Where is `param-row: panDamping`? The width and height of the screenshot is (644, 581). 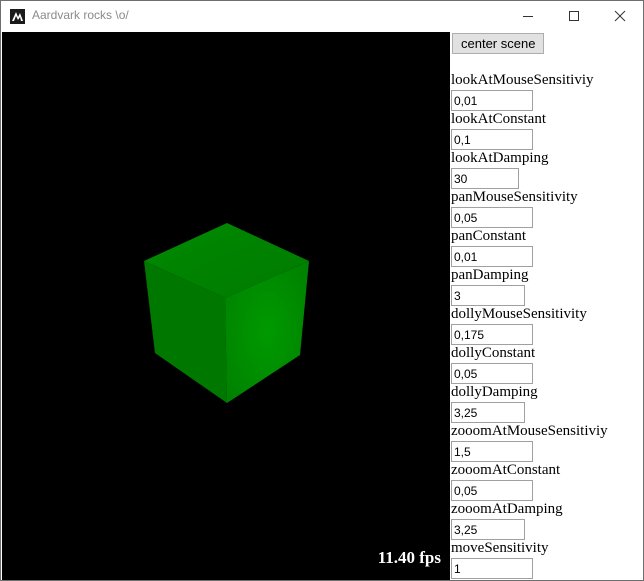
param-row: panDamping is located at coordinates (489, 286).